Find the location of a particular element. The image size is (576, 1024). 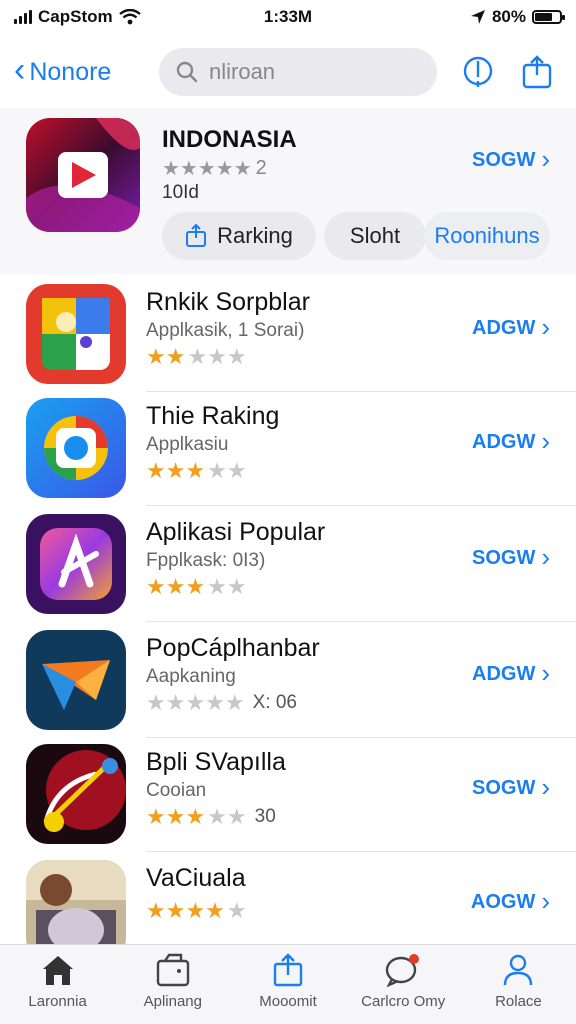

featured-rating-count: 2 is located at coordinates (261, 168).